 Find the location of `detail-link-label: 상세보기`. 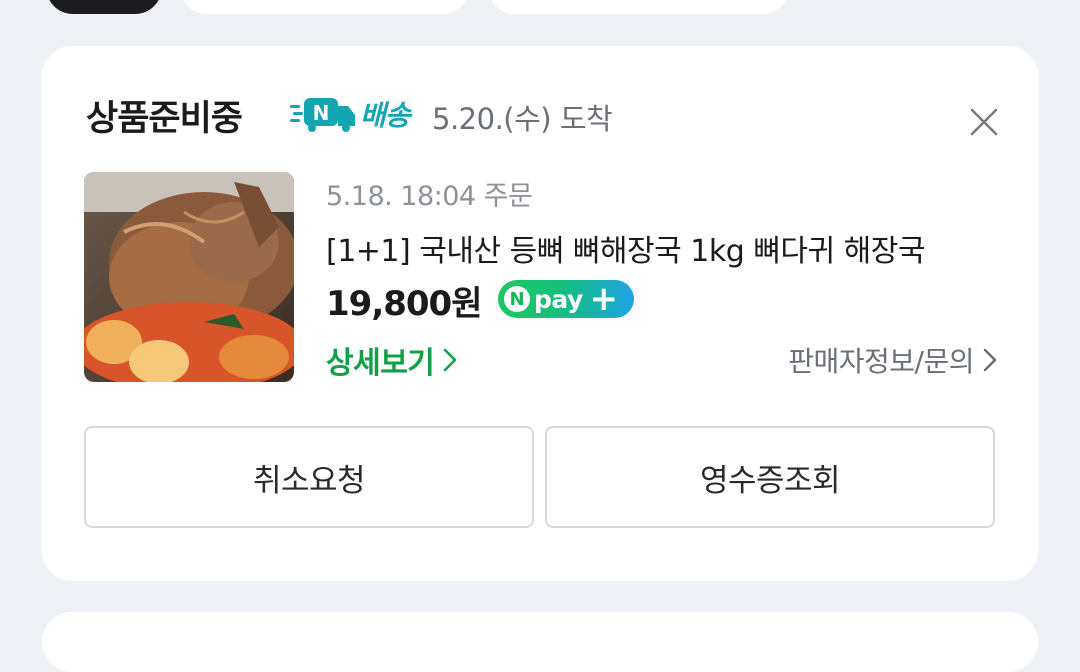

detail-link-label: 상세보기 is located at coordinates (380, 363).